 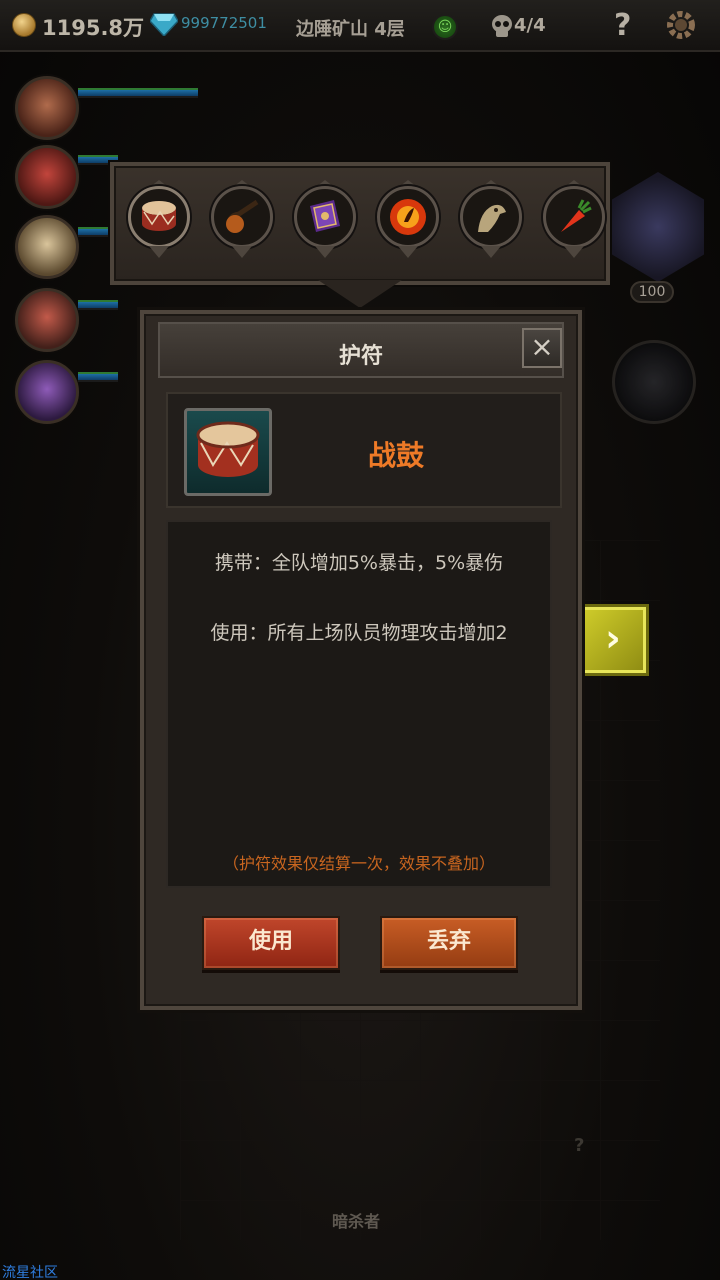 What do you see at coordinates (449, 943) in the screenshot?
I see `discard-button: 丢弃` at bounding box center [449, 943].